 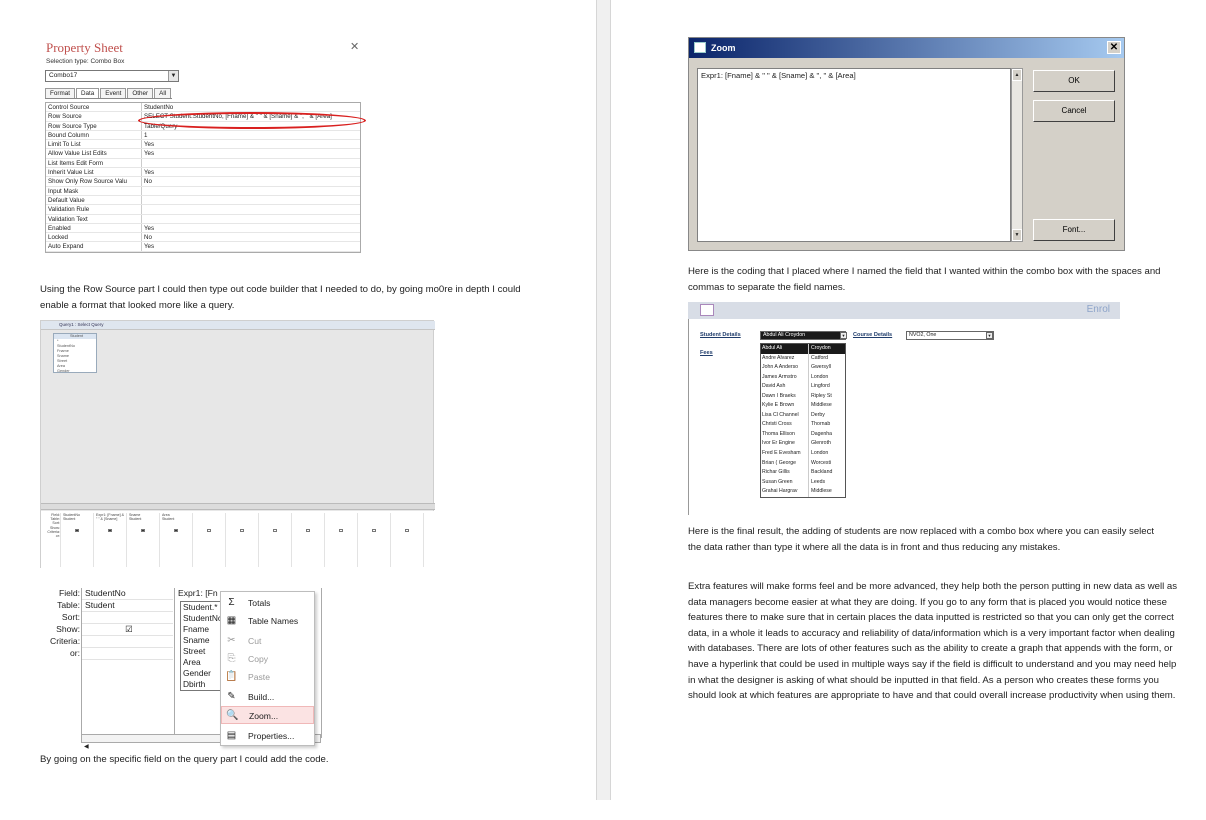 I want to click on field-cell: Expr1: [Fname] & " " & [Sname], so click(x=110, y=517).